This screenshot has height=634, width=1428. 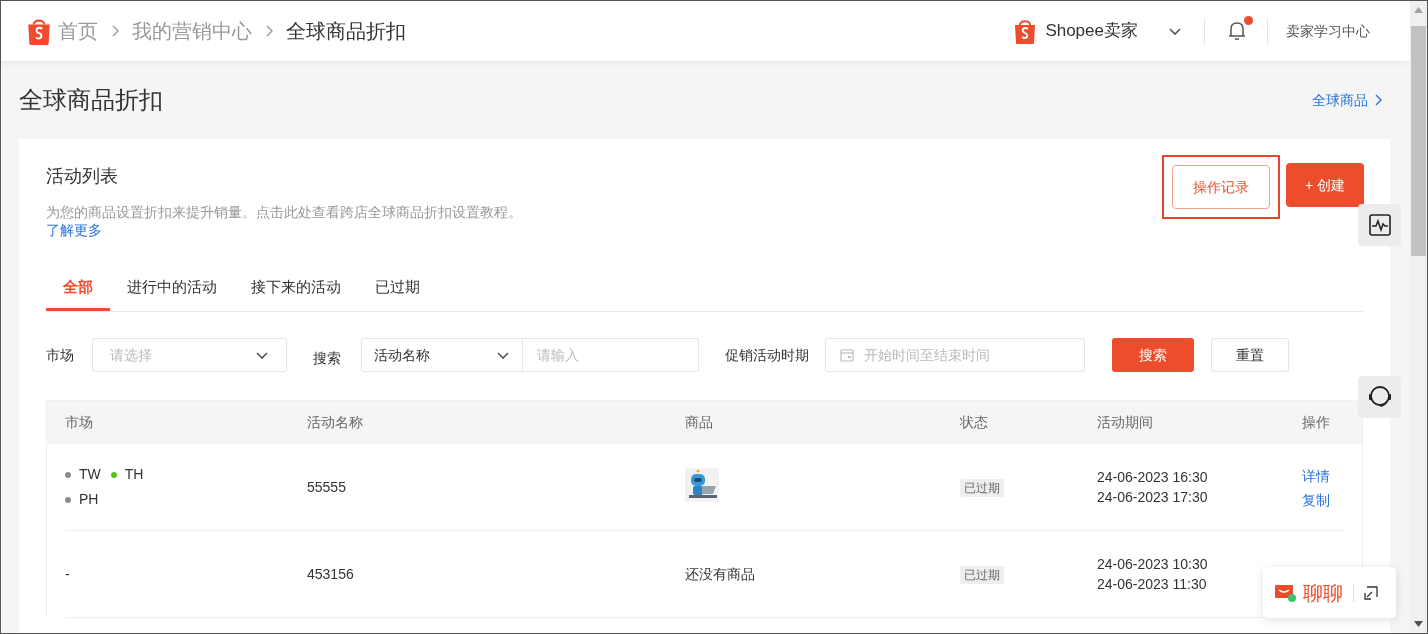 What do you see at coordinates (1286, 592) in the screenshot?
I see `chat-icon` at bounding box center [1286, 592].